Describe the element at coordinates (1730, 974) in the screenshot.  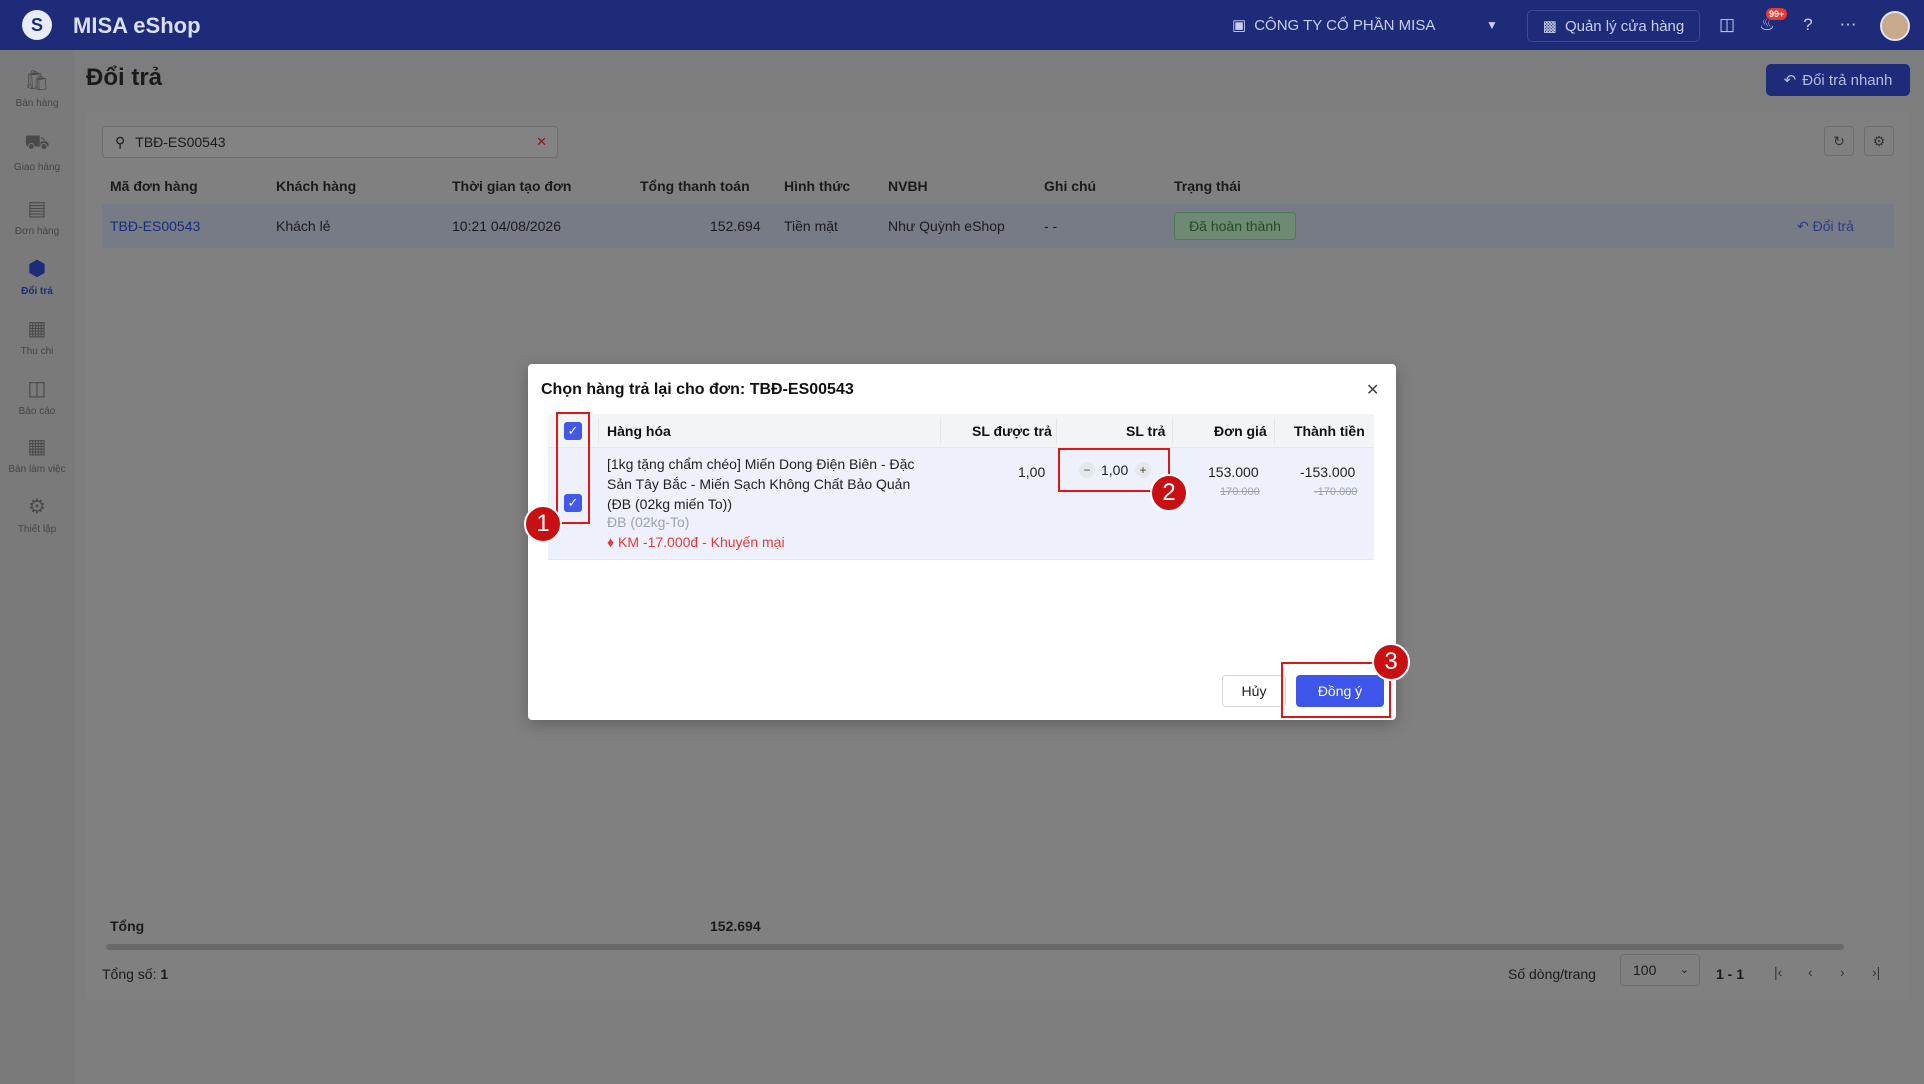
I see `page-range: 1 - 1` at that location.